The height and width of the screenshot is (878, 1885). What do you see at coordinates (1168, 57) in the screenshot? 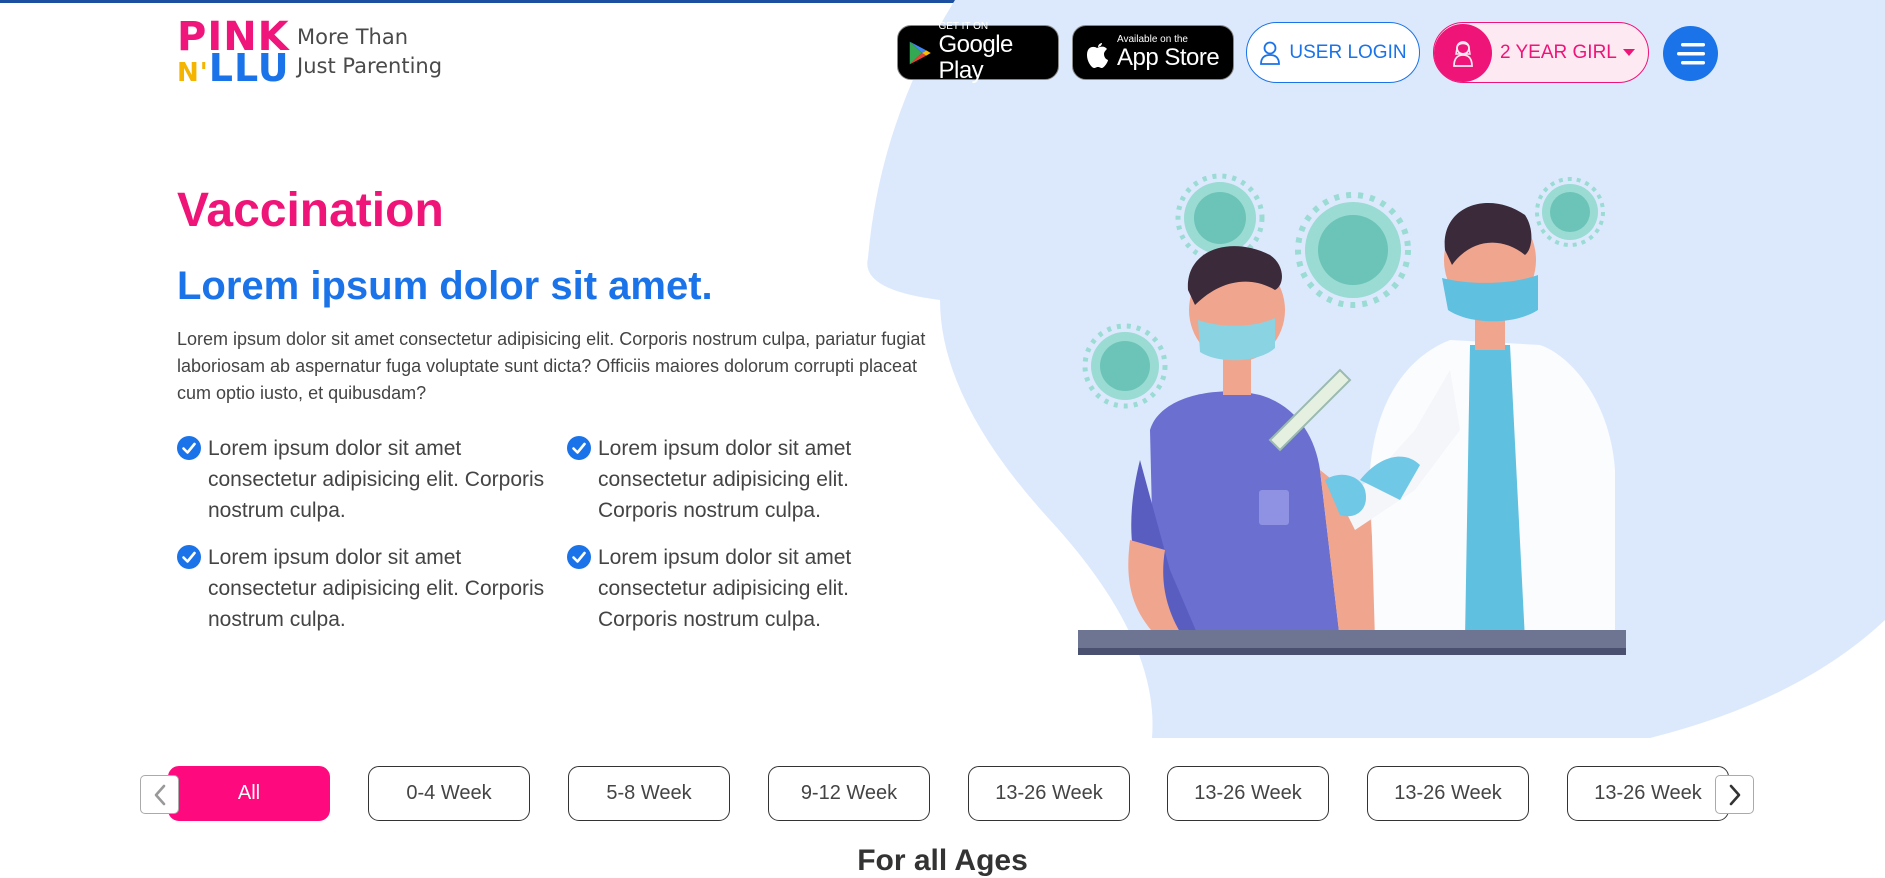
I see `app-store-label: App Store` at bounding box center [1168, 57].